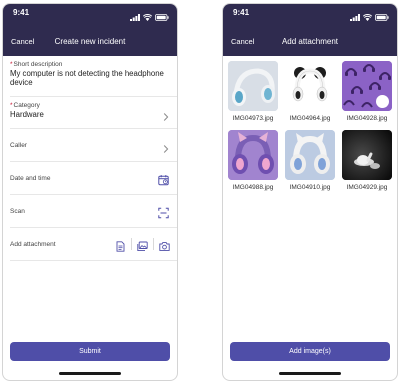 The image size is (400, 384). I want to click on scan-field: Scan, so click(93, 211).